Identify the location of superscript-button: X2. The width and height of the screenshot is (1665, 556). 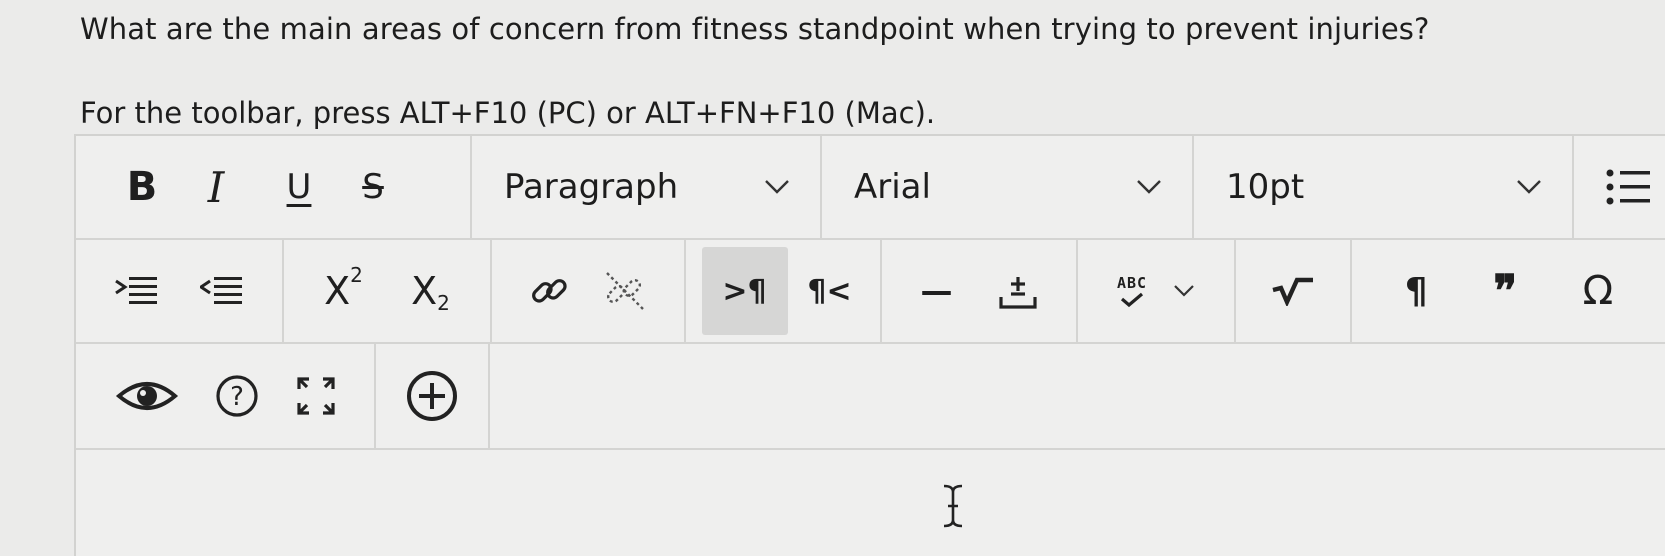
(343, 288).